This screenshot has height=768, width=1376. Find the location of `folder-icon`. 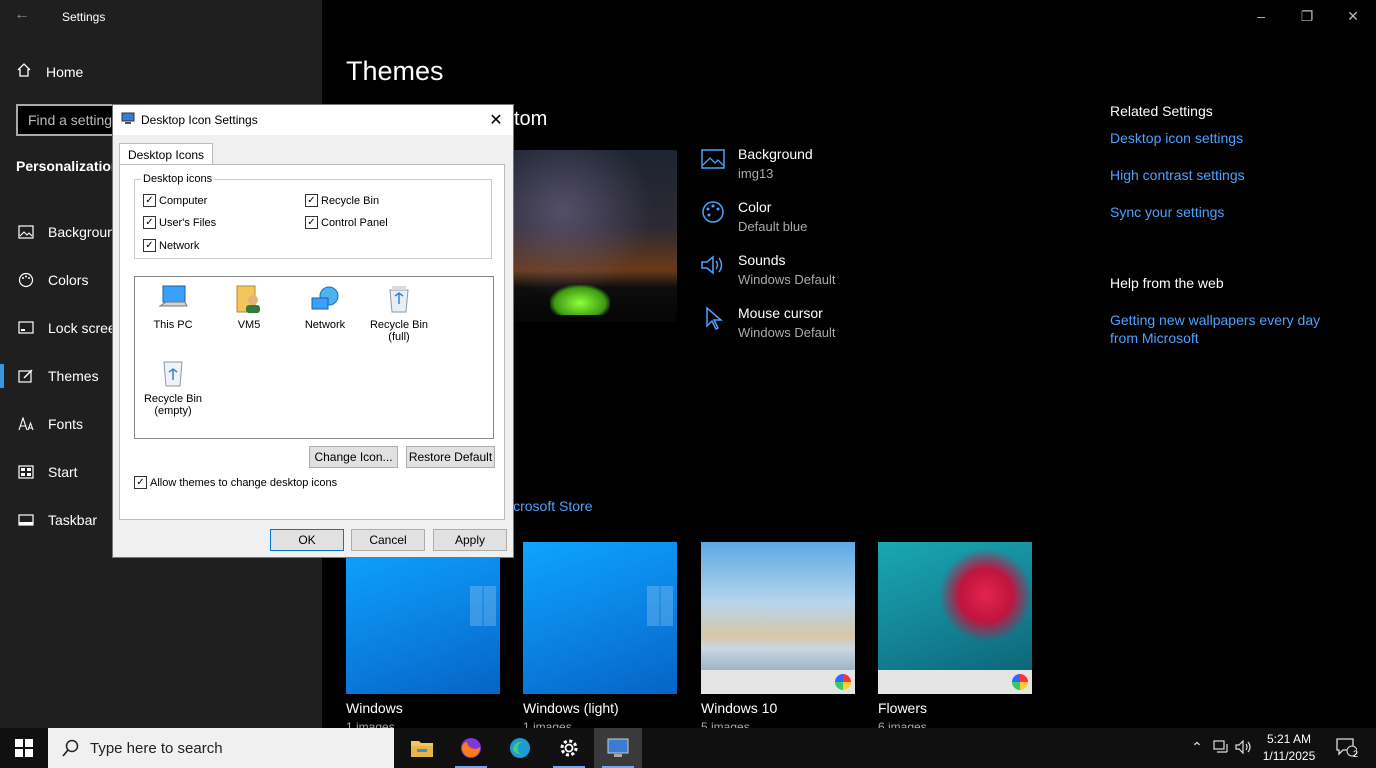

folder-icon is located at coordinates (422, 749).